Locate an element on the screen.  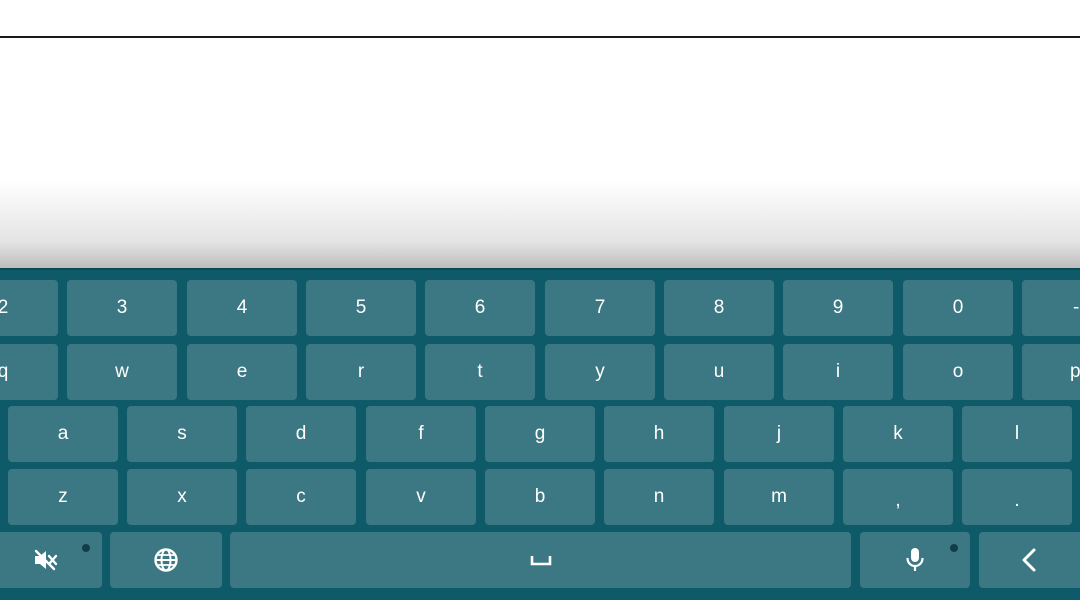
space-key is located at coordinates (540, 560).